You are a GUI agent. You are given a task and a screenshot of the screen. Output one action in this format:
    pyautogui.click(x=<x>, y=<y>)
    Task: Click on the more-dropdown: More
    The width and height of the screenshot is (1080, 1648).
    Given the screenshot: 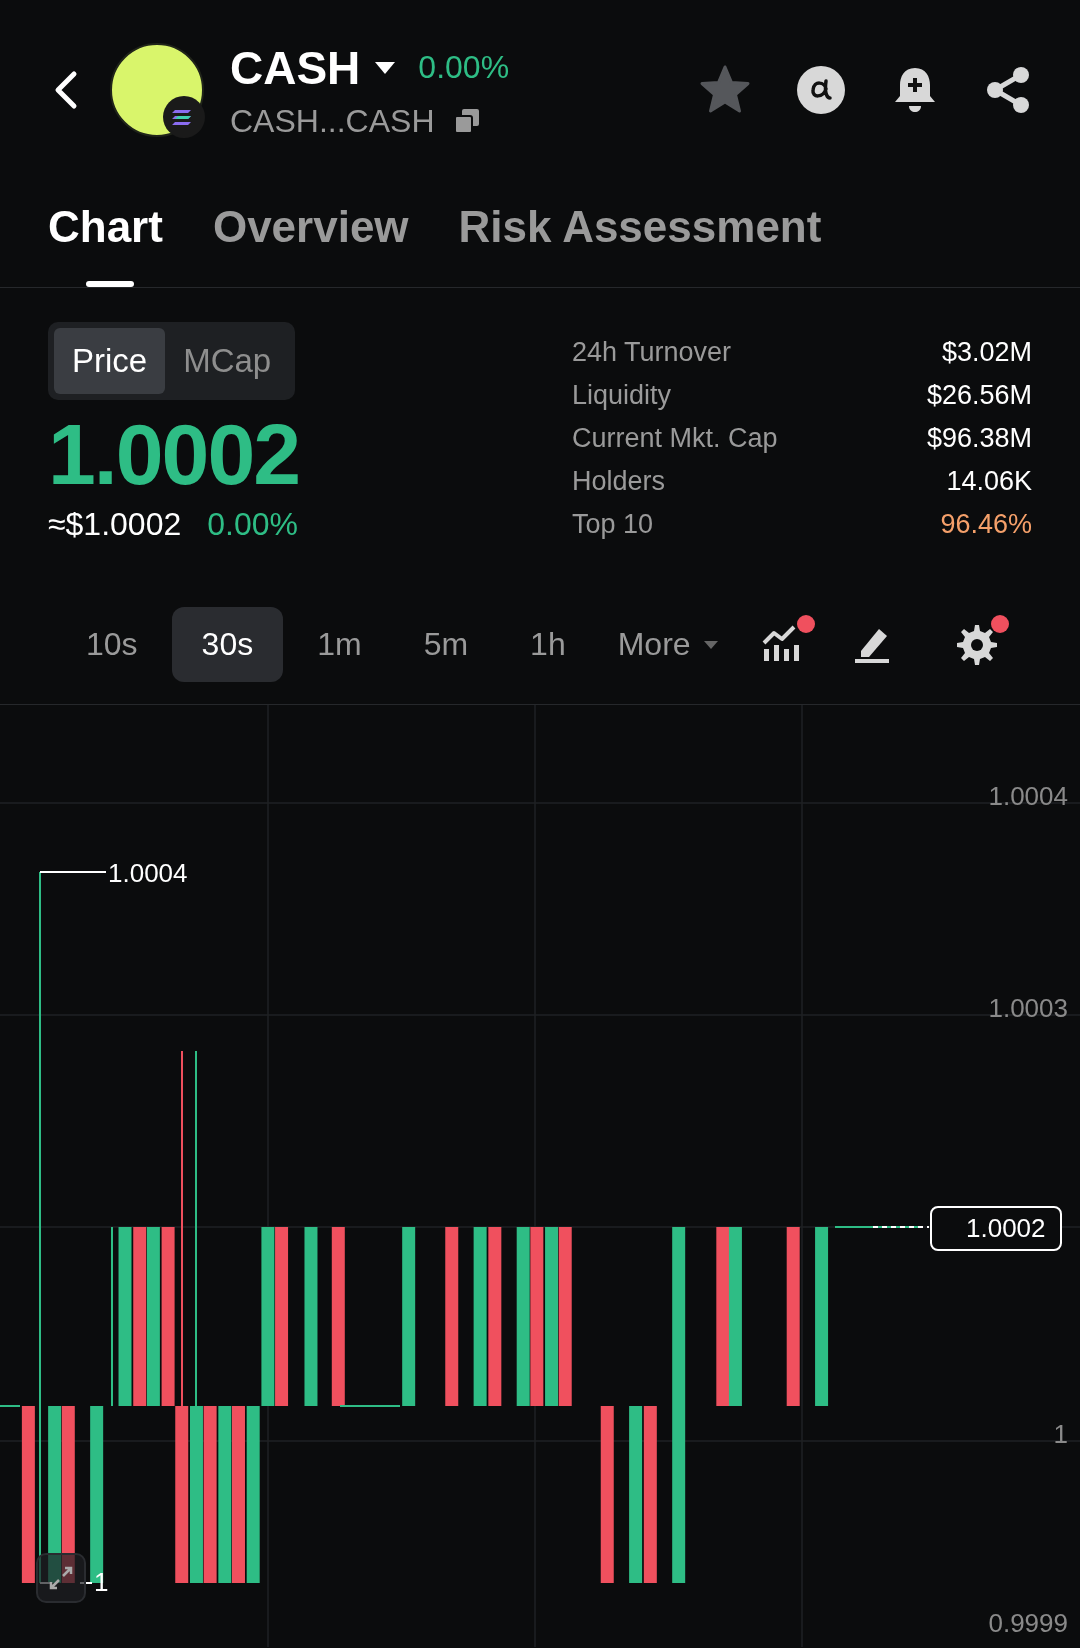 What is the action you would take?
    pyautogui.click(x=668, y=644)
    